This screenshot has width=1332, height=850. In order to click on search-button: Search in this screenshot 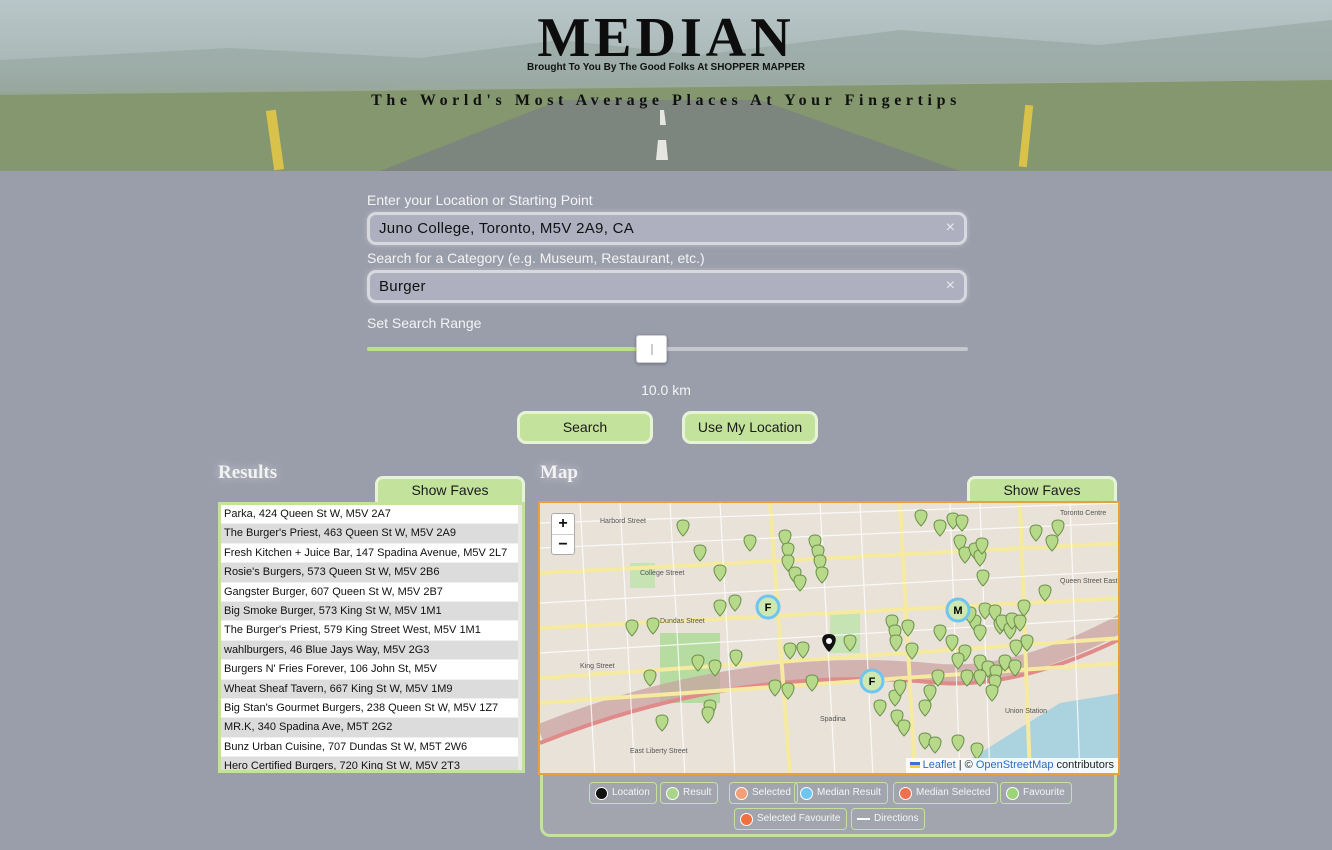, I will do `click(585, 427)`.